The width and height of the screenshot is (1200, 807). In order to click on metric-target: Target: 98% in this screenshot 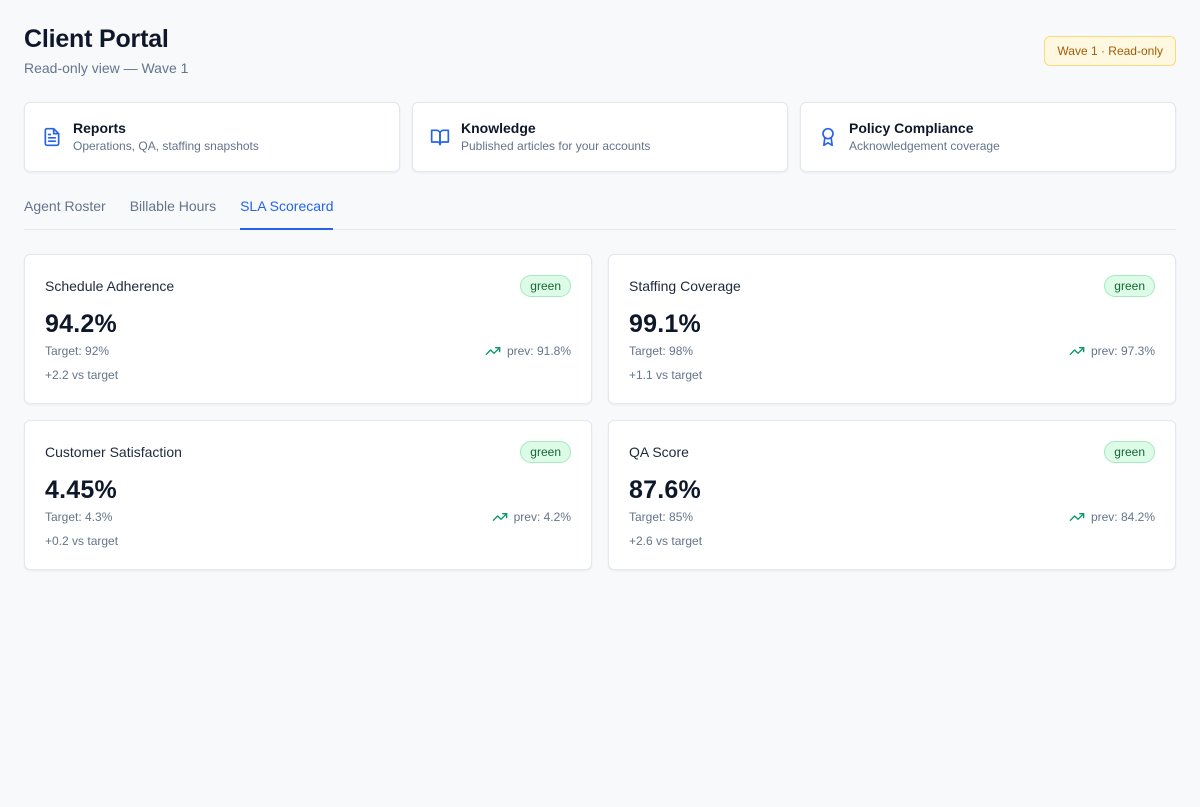, I will do `click(661, 351)`.